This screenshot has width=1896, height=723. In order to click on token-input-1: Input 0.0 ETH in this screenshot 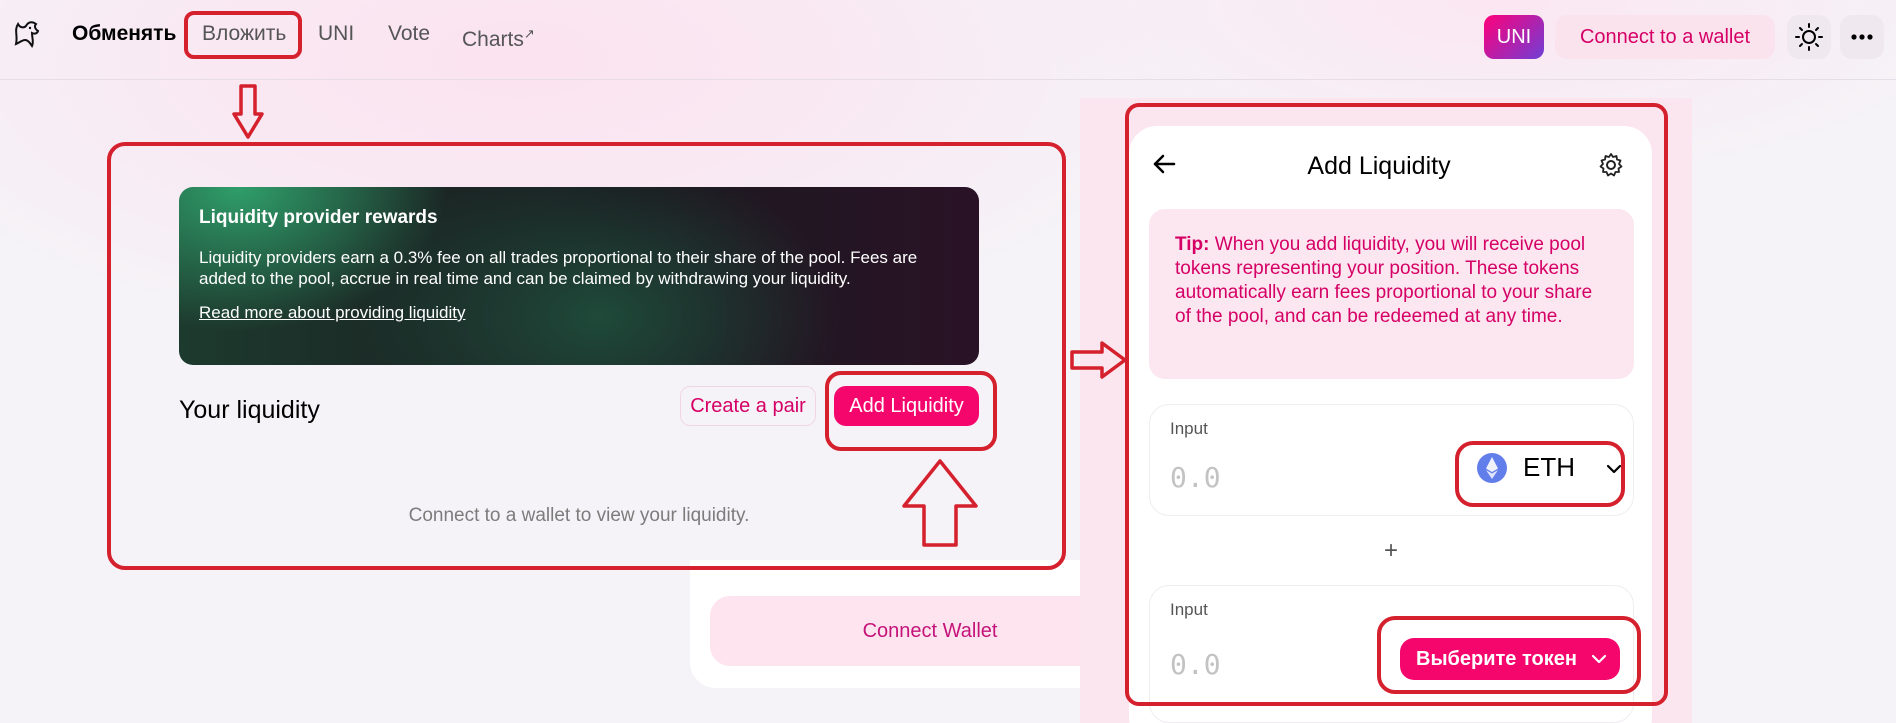, I will do `click(1391, 460)`.